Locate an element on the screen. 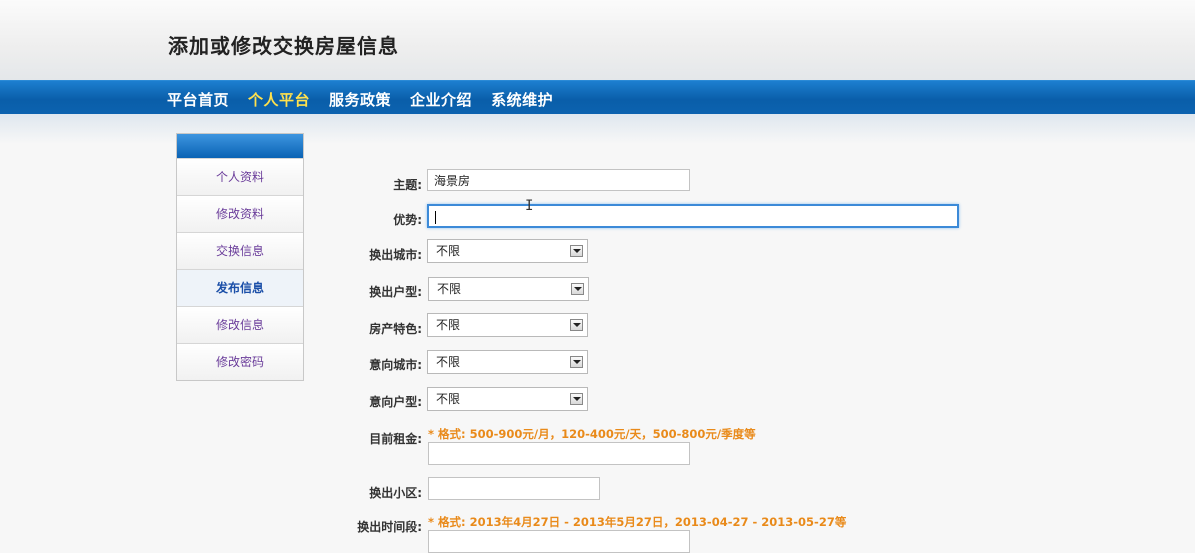 Image resolution: width=1195 pixels, height=553 pixels. subject-input: 海景房 is located at coordinates (558, 180).